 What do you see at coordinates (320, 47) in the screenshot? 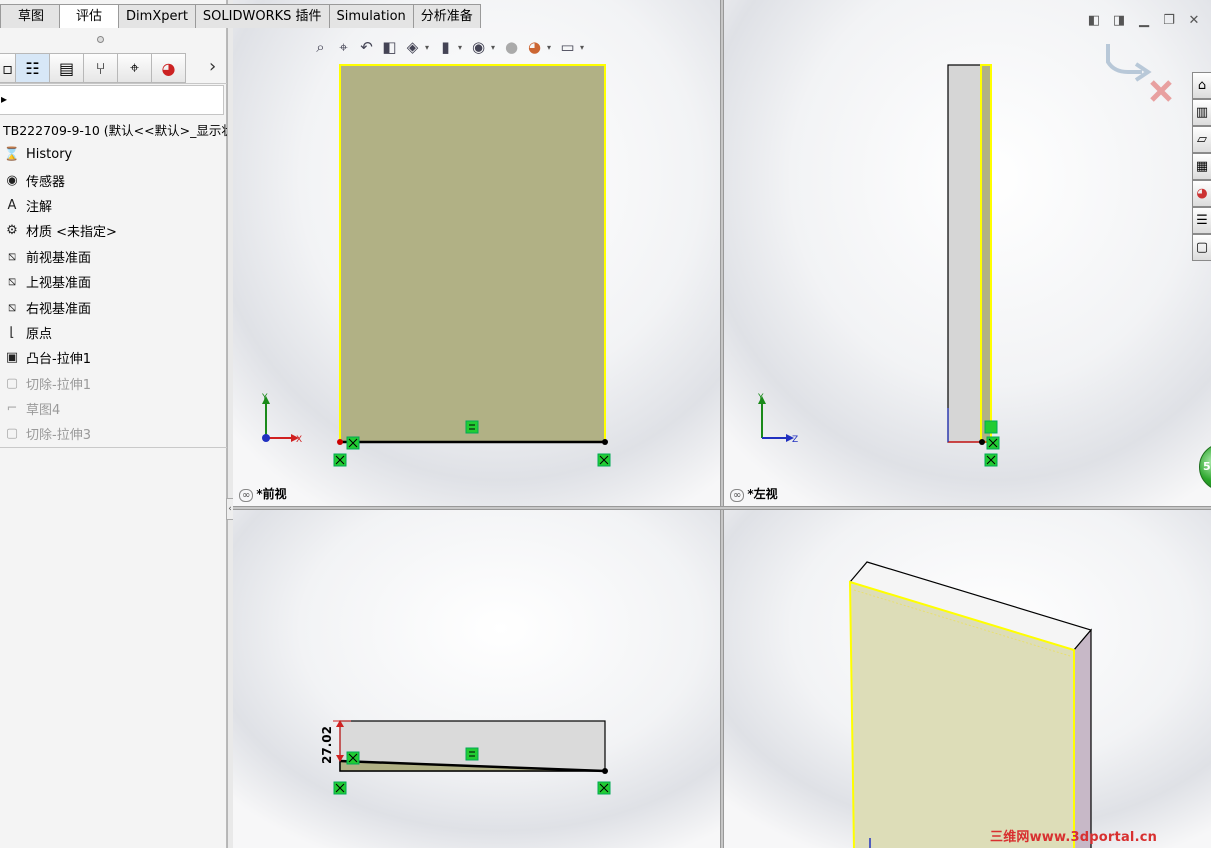
I see `zoom-to-fit-icon: ⌕` at bounding box center [320, 47].